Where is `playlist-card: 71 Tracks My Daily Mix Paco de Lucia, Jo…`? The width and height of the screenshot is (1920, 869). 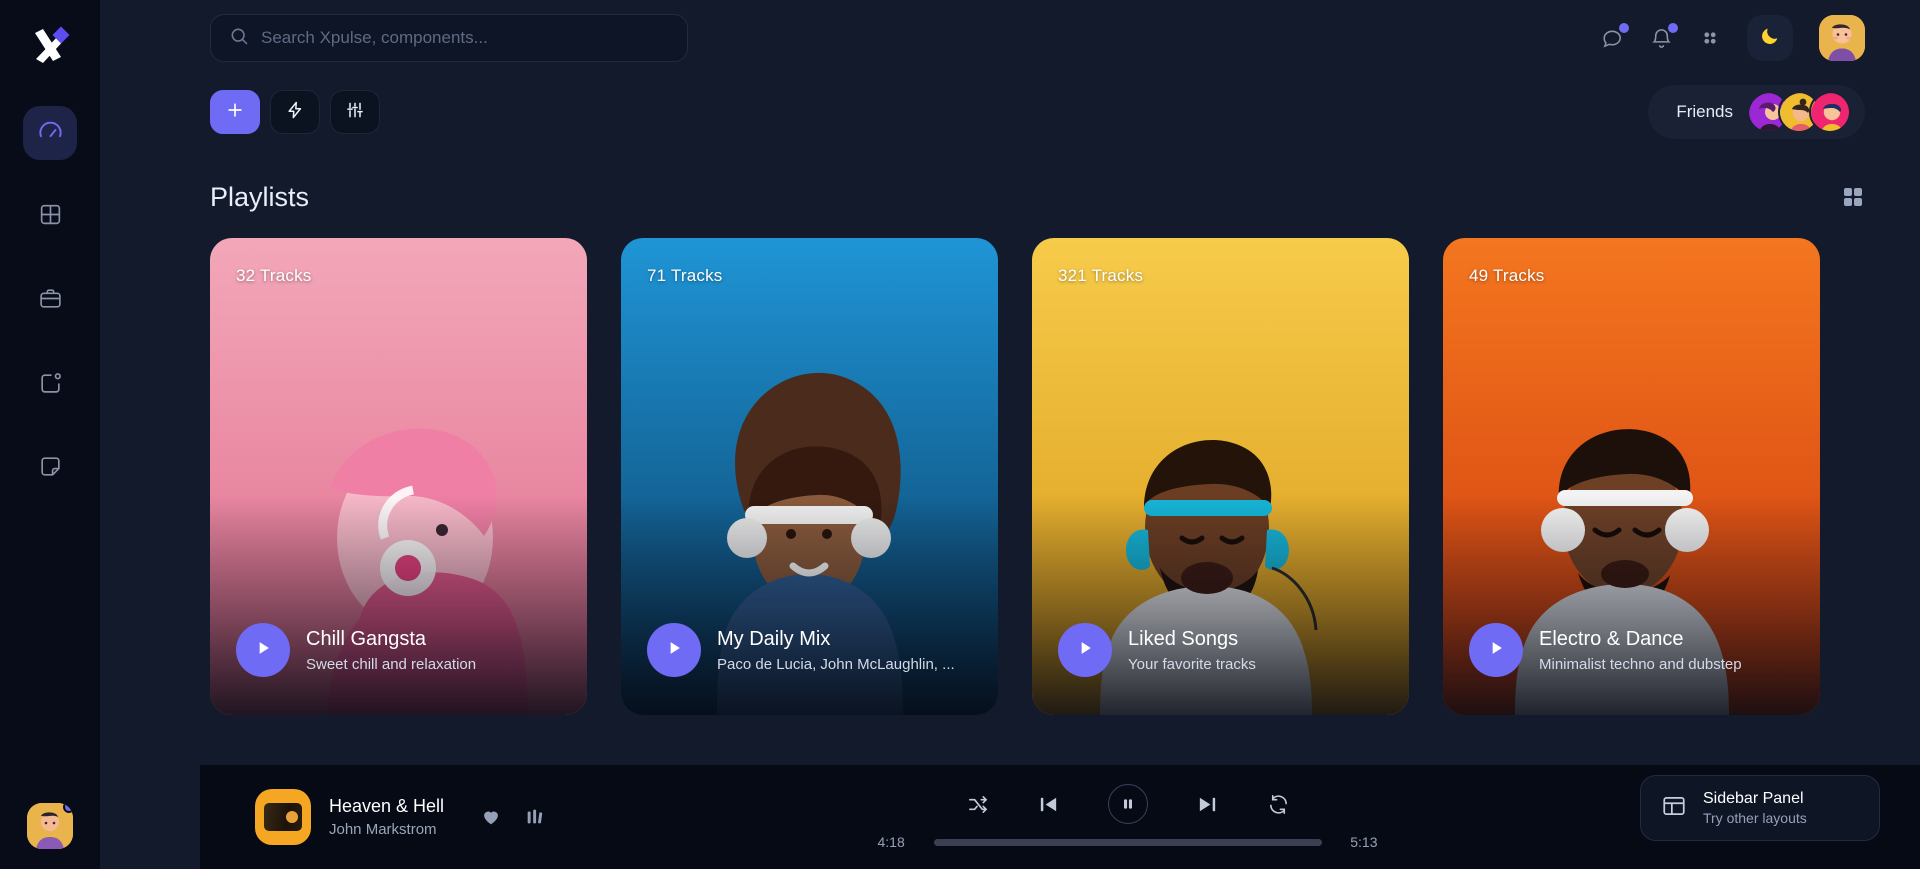
playlist-card: 71 Tracks My Daily Mix Paco de Lucia, Jo… is located at coordinates (809, 476).